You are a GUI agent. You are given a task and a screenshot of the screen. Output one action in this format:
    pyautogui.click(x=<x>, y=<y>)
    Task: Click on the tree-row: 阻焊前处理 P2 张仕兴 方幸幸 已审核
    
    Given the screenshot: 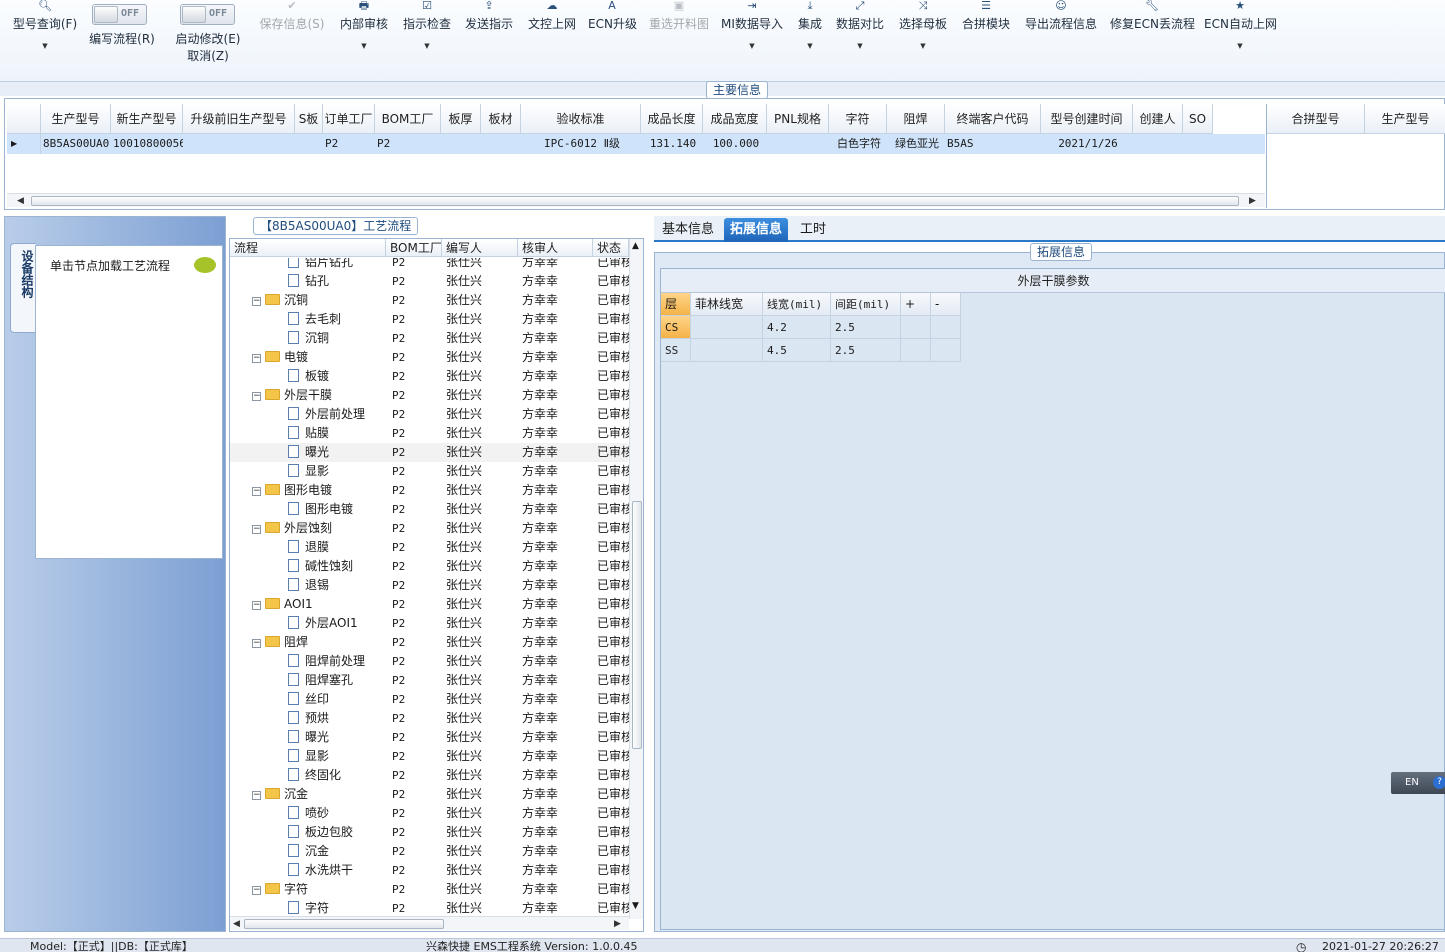 What is the action you would take?
    pyautogui.click(x=429, y=661)
    